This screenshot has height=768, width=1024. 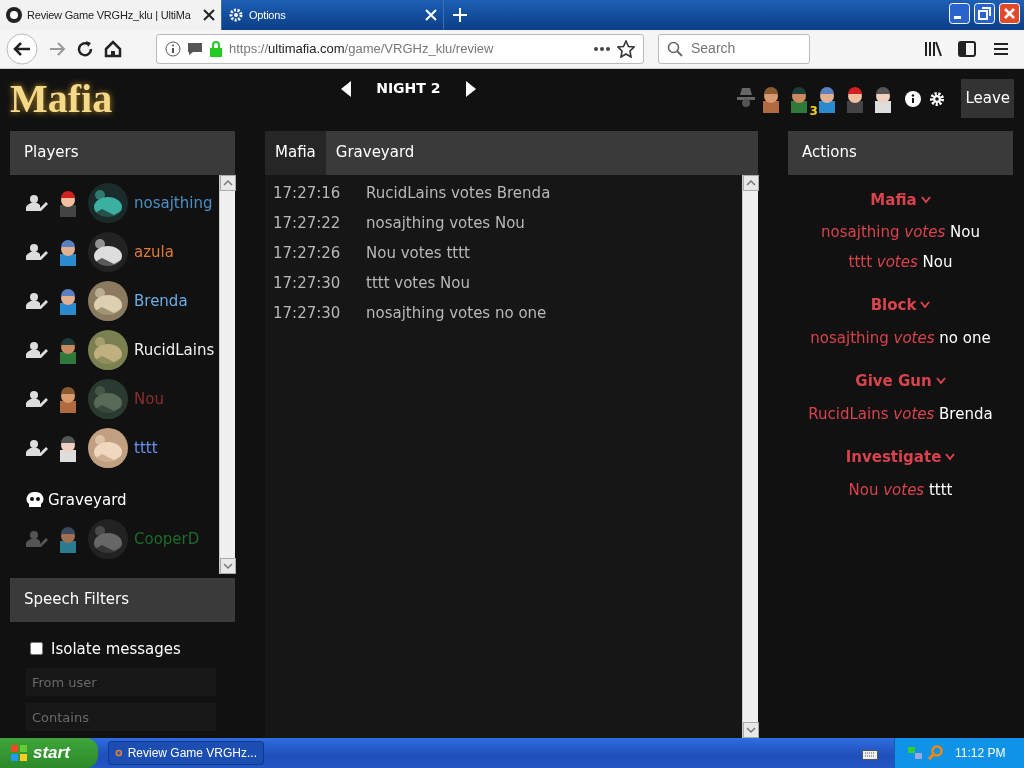 I want to click on back-icon, so click(x=22, y=48).